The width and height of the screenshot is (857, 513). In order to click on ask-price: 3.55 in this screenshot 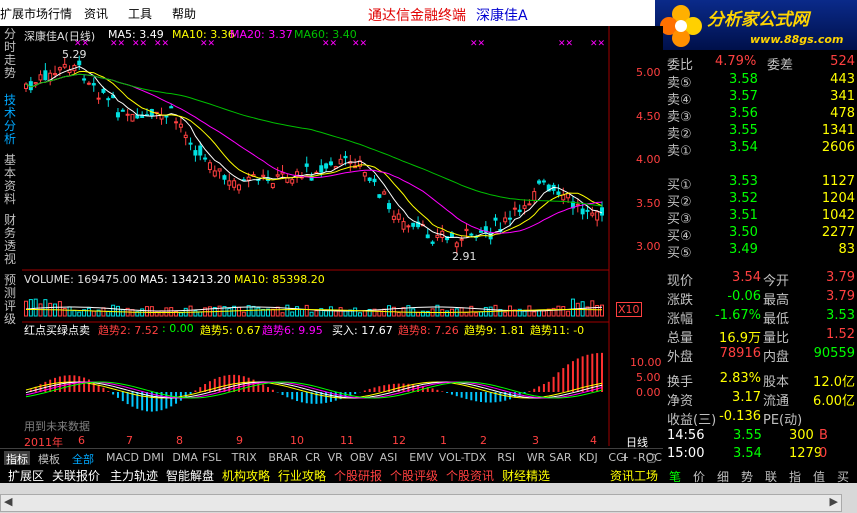, I will do `click(743, 130)`.